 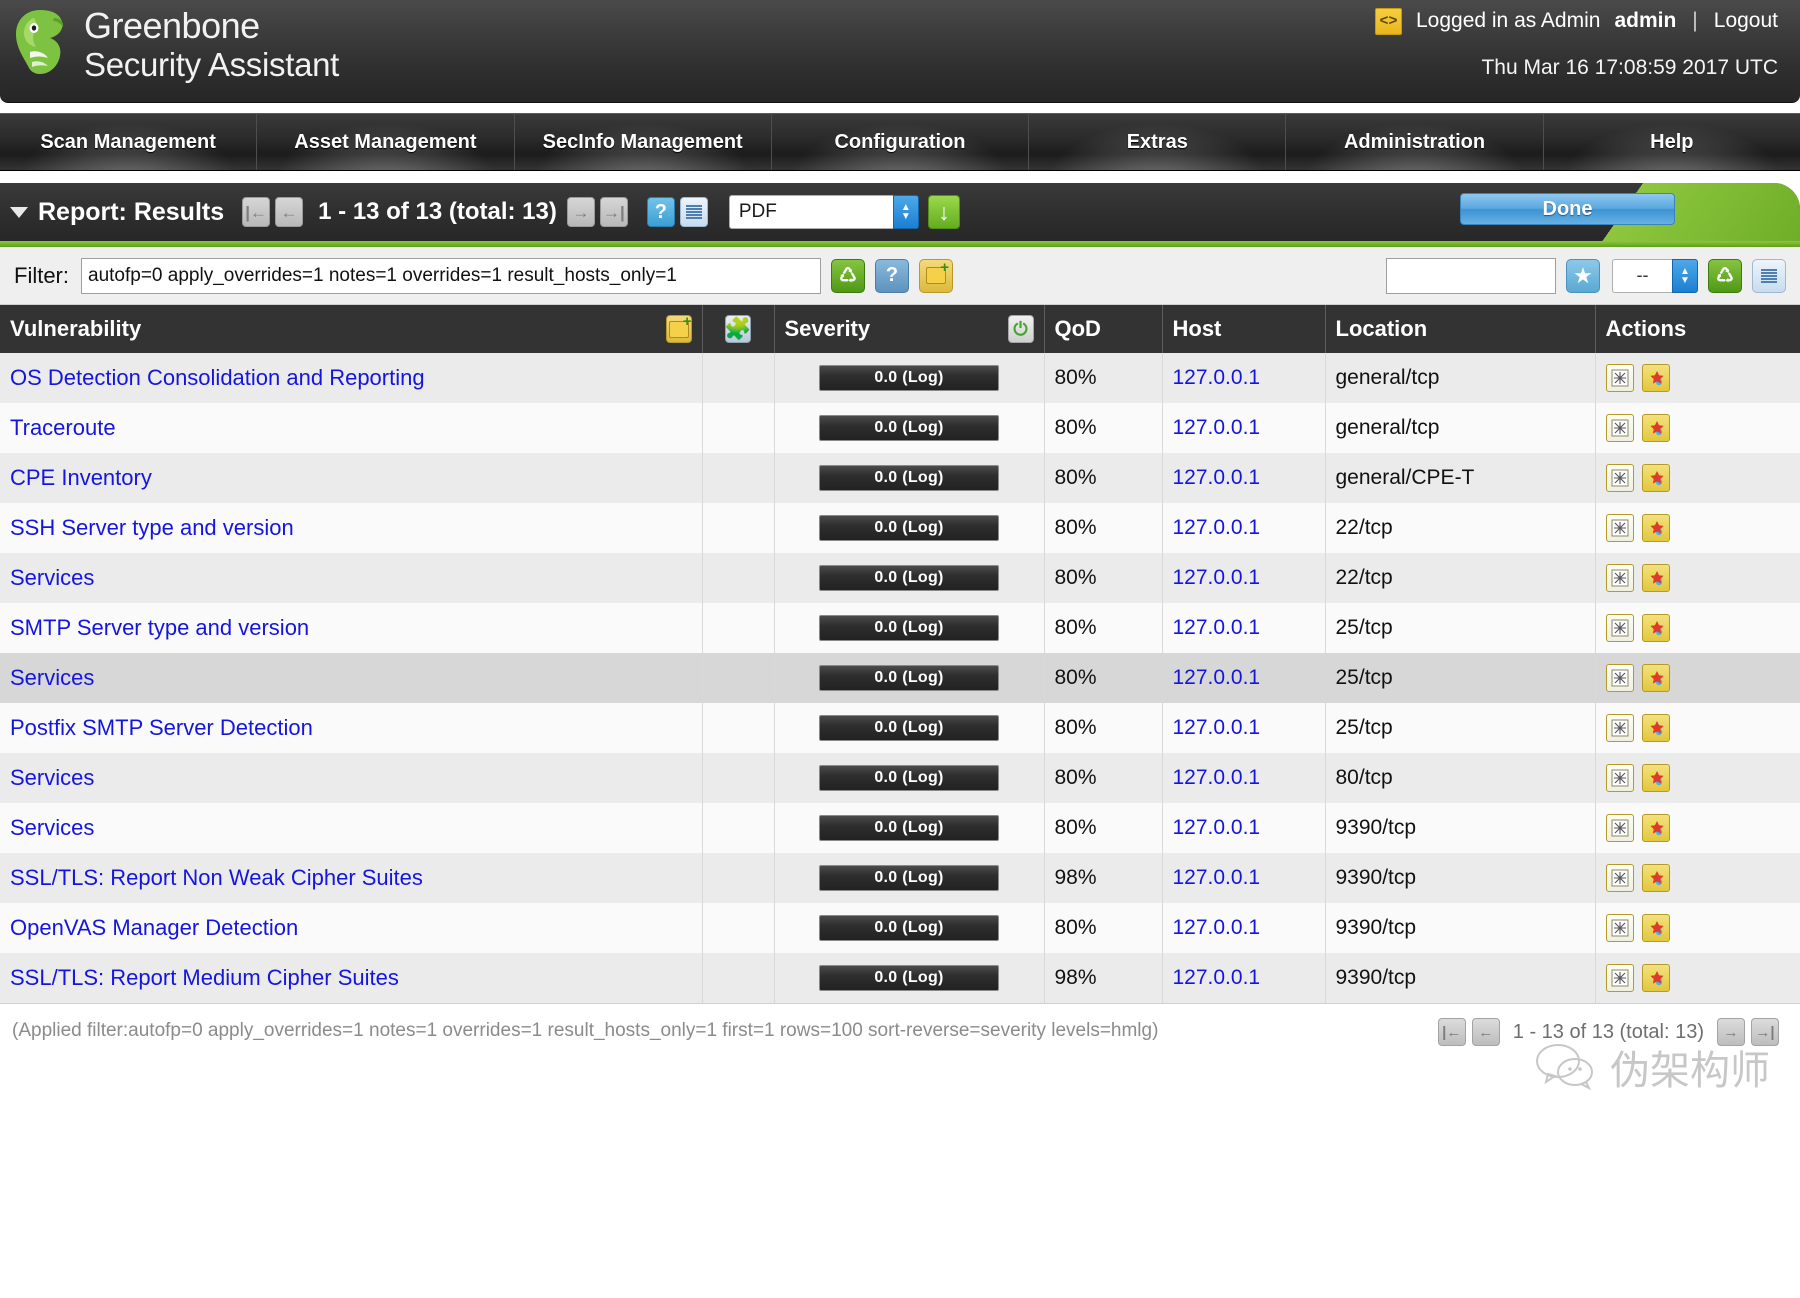 I want to click on new-filter-folder-icon, so click(x=936, y=275).